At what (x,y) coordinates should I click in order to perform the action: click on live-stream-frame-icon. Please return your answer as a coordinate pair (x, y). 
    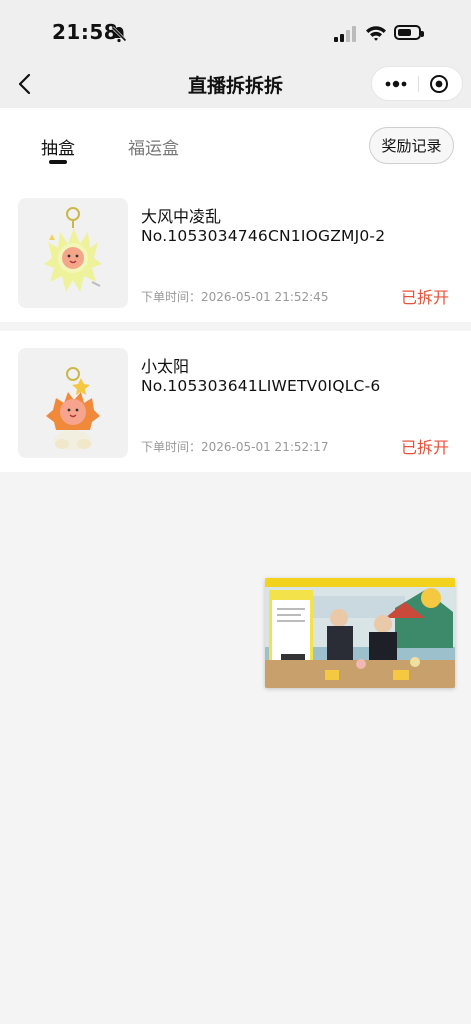
    Looking at the image, I should click on (360, 633).